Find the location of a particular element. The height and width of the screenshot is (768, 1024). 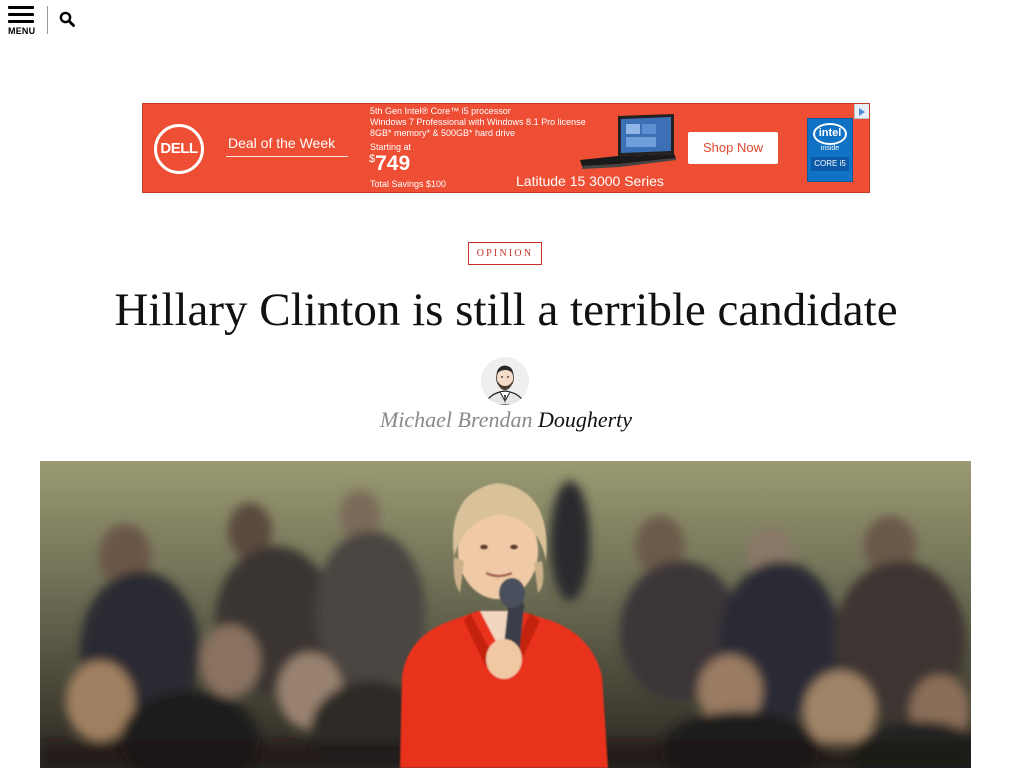

intel-inside-text: inside is located at coordinates (830, 148).